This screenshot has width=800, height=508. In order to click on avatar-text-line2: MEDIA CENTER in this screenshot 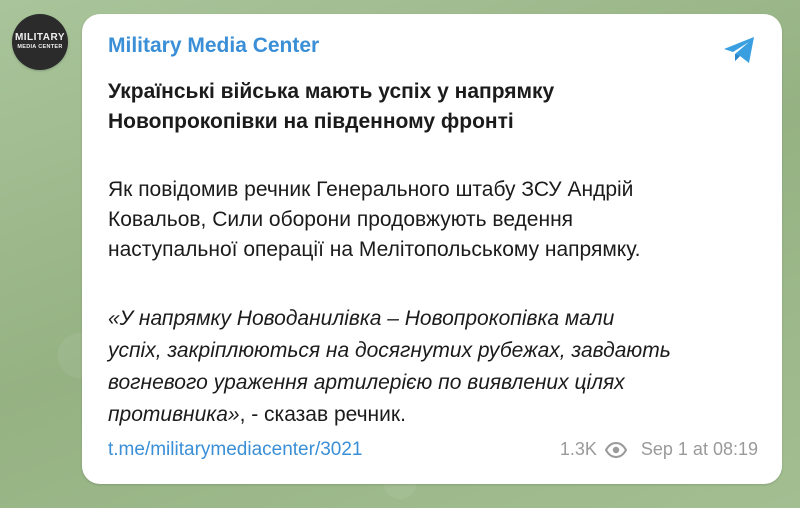, I will do `click(40, 47)`.